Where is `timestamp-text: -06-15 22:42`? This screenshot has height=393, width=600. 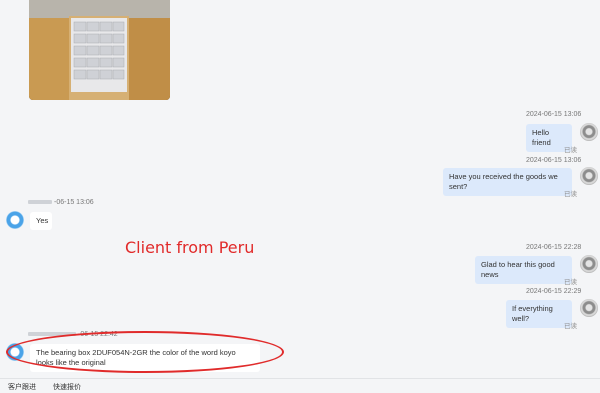 timestamp-text: -06-15 22:42 is located at coordinates (98, 334).